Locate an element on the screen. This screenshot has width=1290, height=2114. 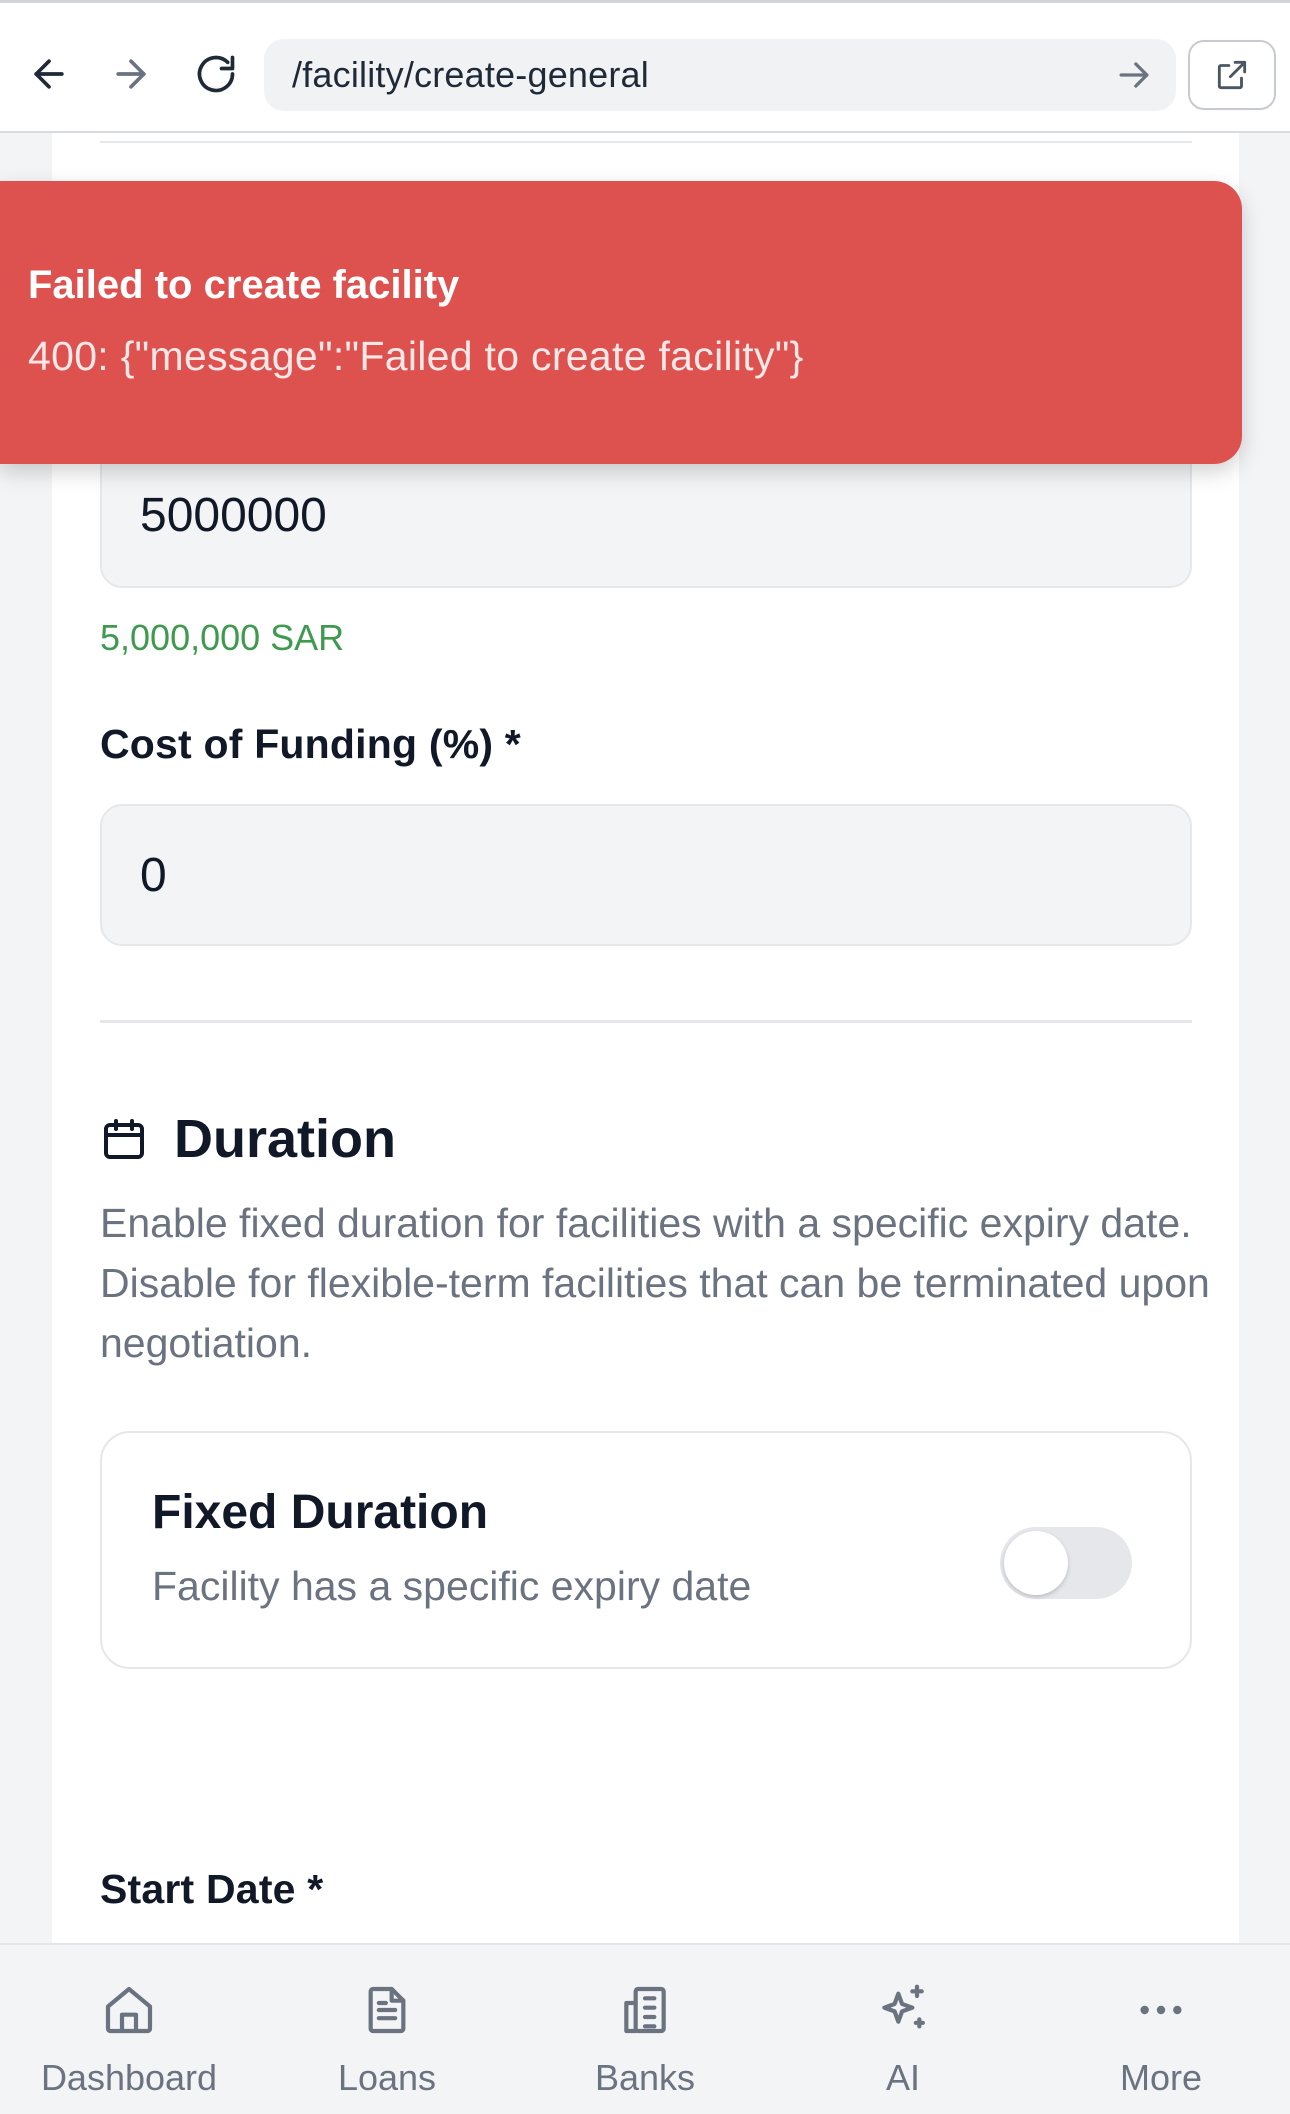
cost-of-funding-input: 0 is located at coordinates (646, 875).